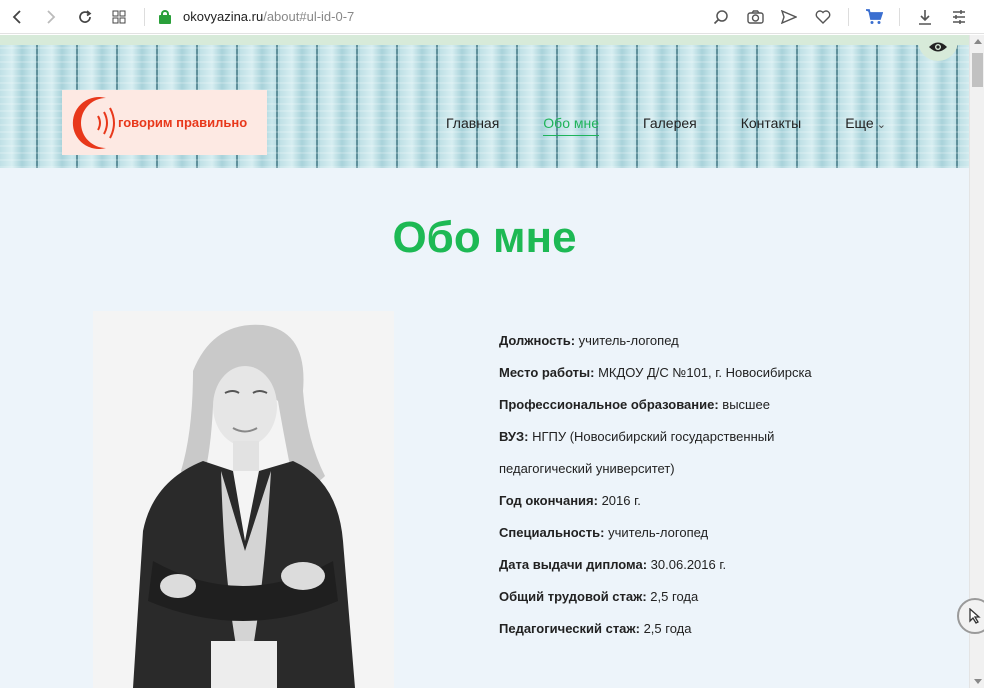 The width and height of the screenshot is (984, 688). I want to click on forward-icon, so click(51, 16).